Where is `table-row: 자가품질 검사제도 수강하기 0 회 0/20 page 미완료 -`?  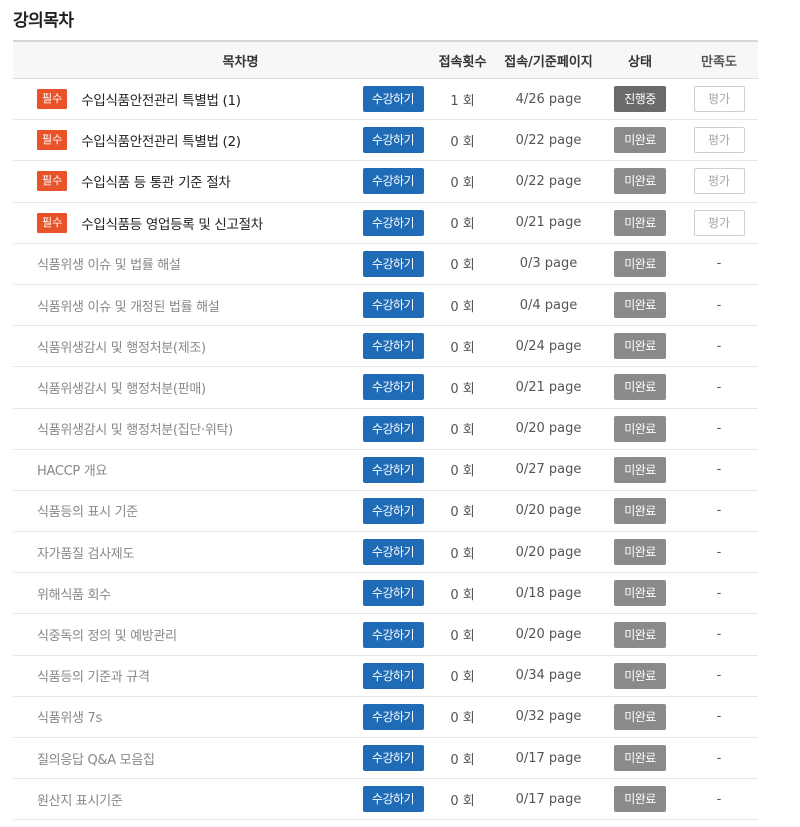
table-row: 자가품질 검사제도 수강하기 0 회 0/20 page 미완료 - is located at coordinates (385, 553).